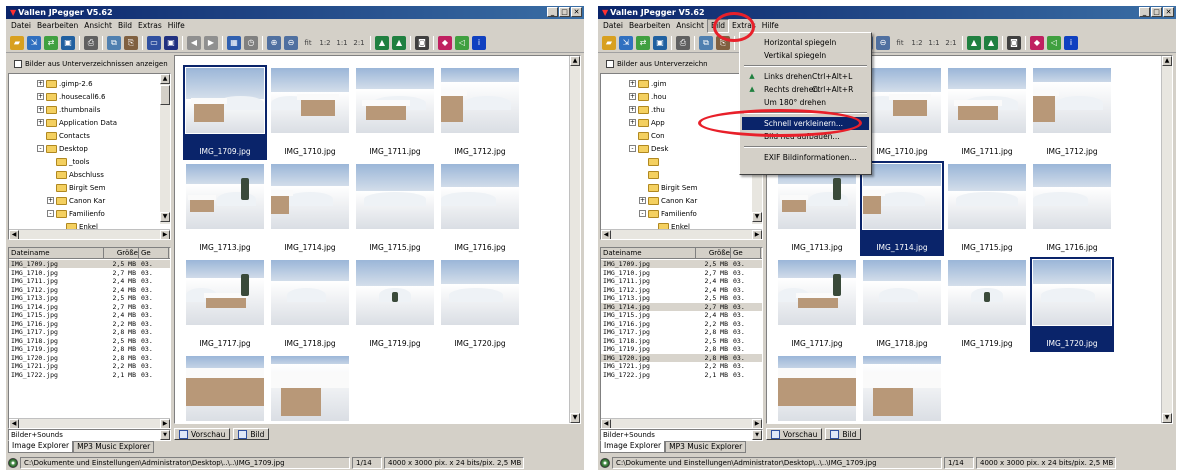 Image resolution: width=1178 pixels, height=470 pixels. What do you see at coordinates (89, 281) in the screenshot?
I see `file-row: IMG_1711.jpg 2,4 MB 03.` at bounding box center [89, 281].